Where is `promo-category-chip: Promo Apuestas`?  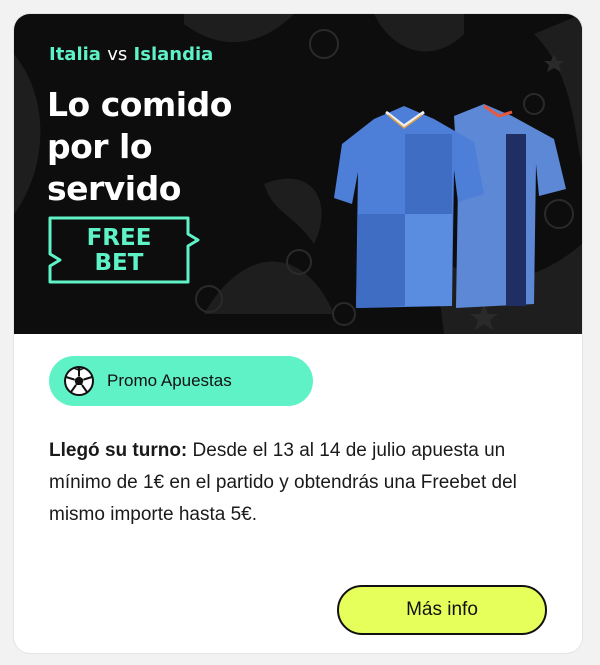
promo-category-chip: Promo Apuestas is located at coordinates (181, 381).